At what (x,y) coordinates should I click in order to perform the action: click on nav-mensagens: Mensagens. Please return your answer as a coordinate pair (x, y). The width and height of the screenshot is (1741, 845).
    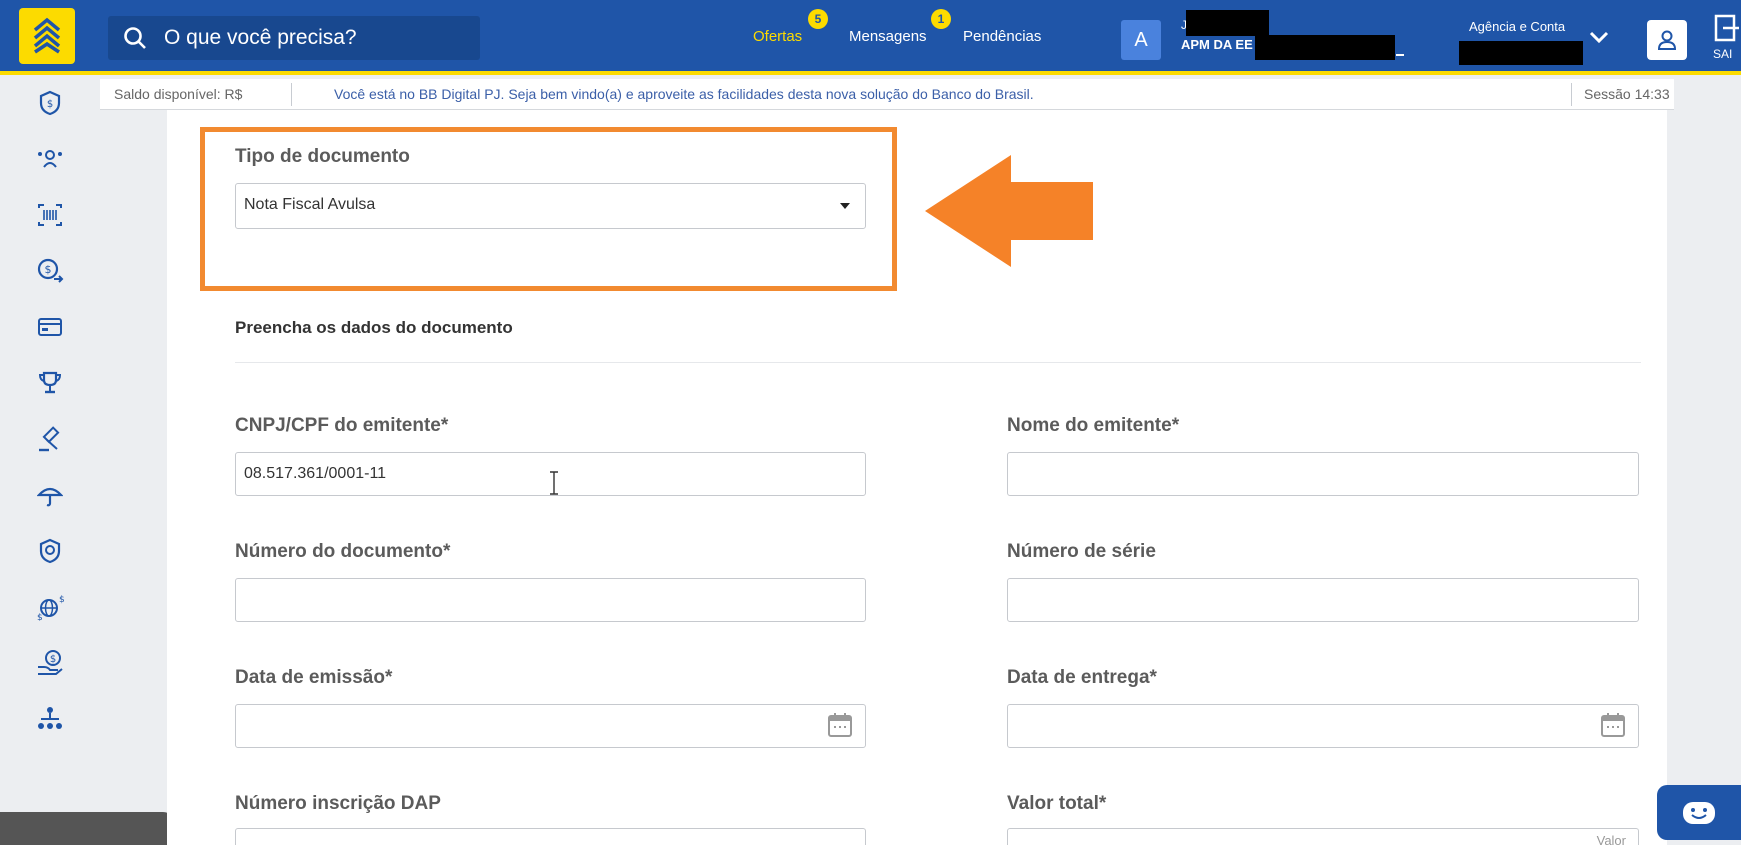
    Looking at the image, I should click on (888, 36).